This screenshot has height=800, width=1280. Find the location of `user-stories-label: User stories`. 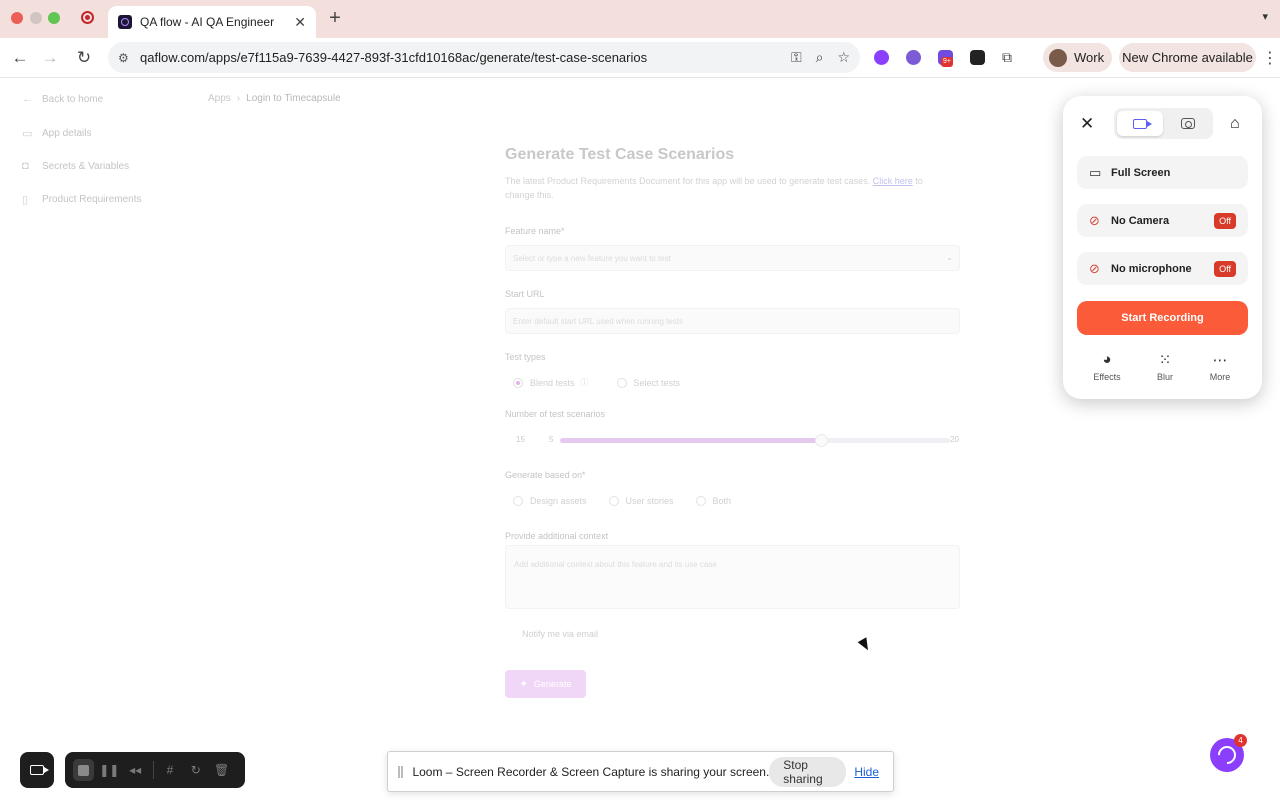

user-stories-label: User stories is located at coordinates (649, 501).